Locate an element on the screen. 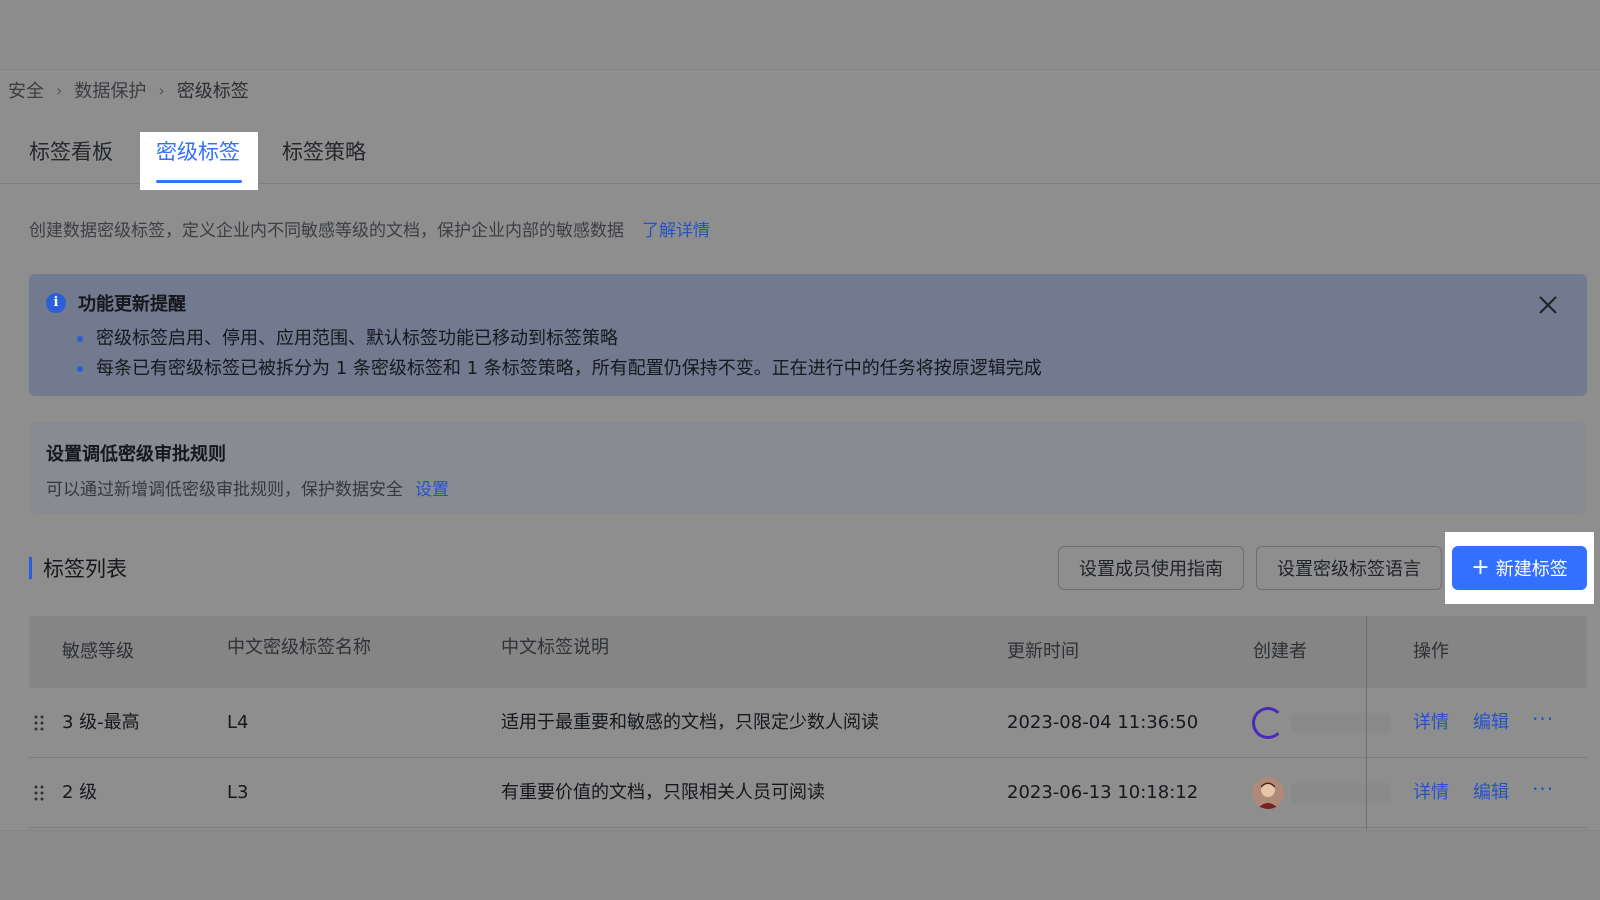 This screenshot has height=900, width=1600. set-rule-link: 设置 is located at coordinates (432, 487).